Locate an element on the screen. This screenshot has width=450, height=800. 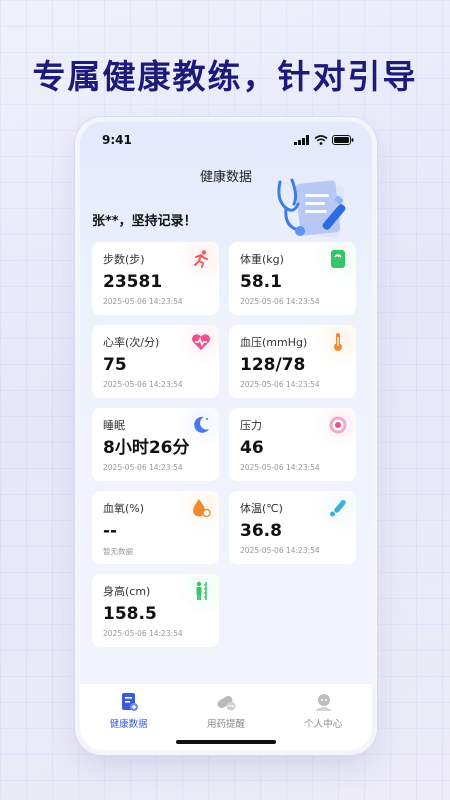
pill-icon is located at coordinates (226, 702).